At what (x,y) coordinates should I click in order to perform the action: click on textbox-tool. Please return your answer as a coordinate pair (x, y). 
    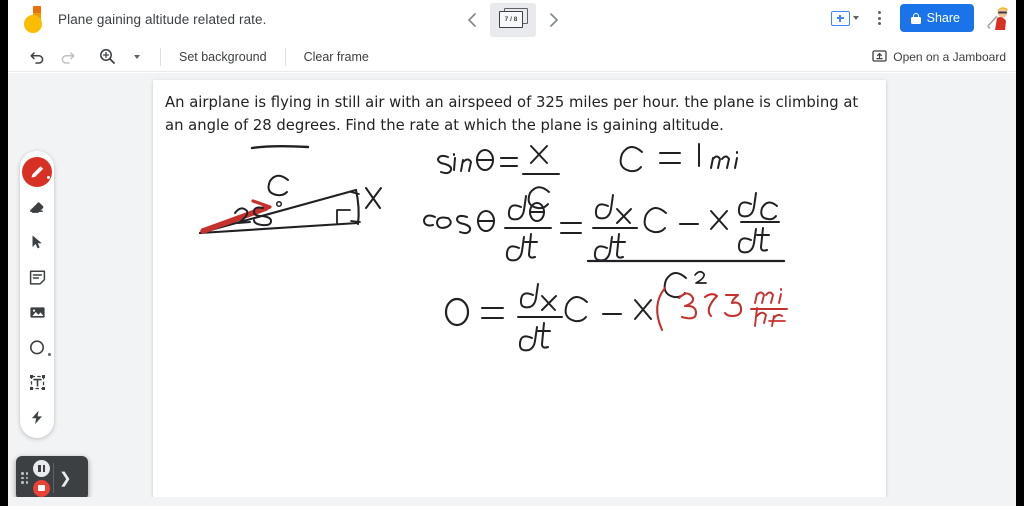
    Looking at the image, I should click on (37, 382).